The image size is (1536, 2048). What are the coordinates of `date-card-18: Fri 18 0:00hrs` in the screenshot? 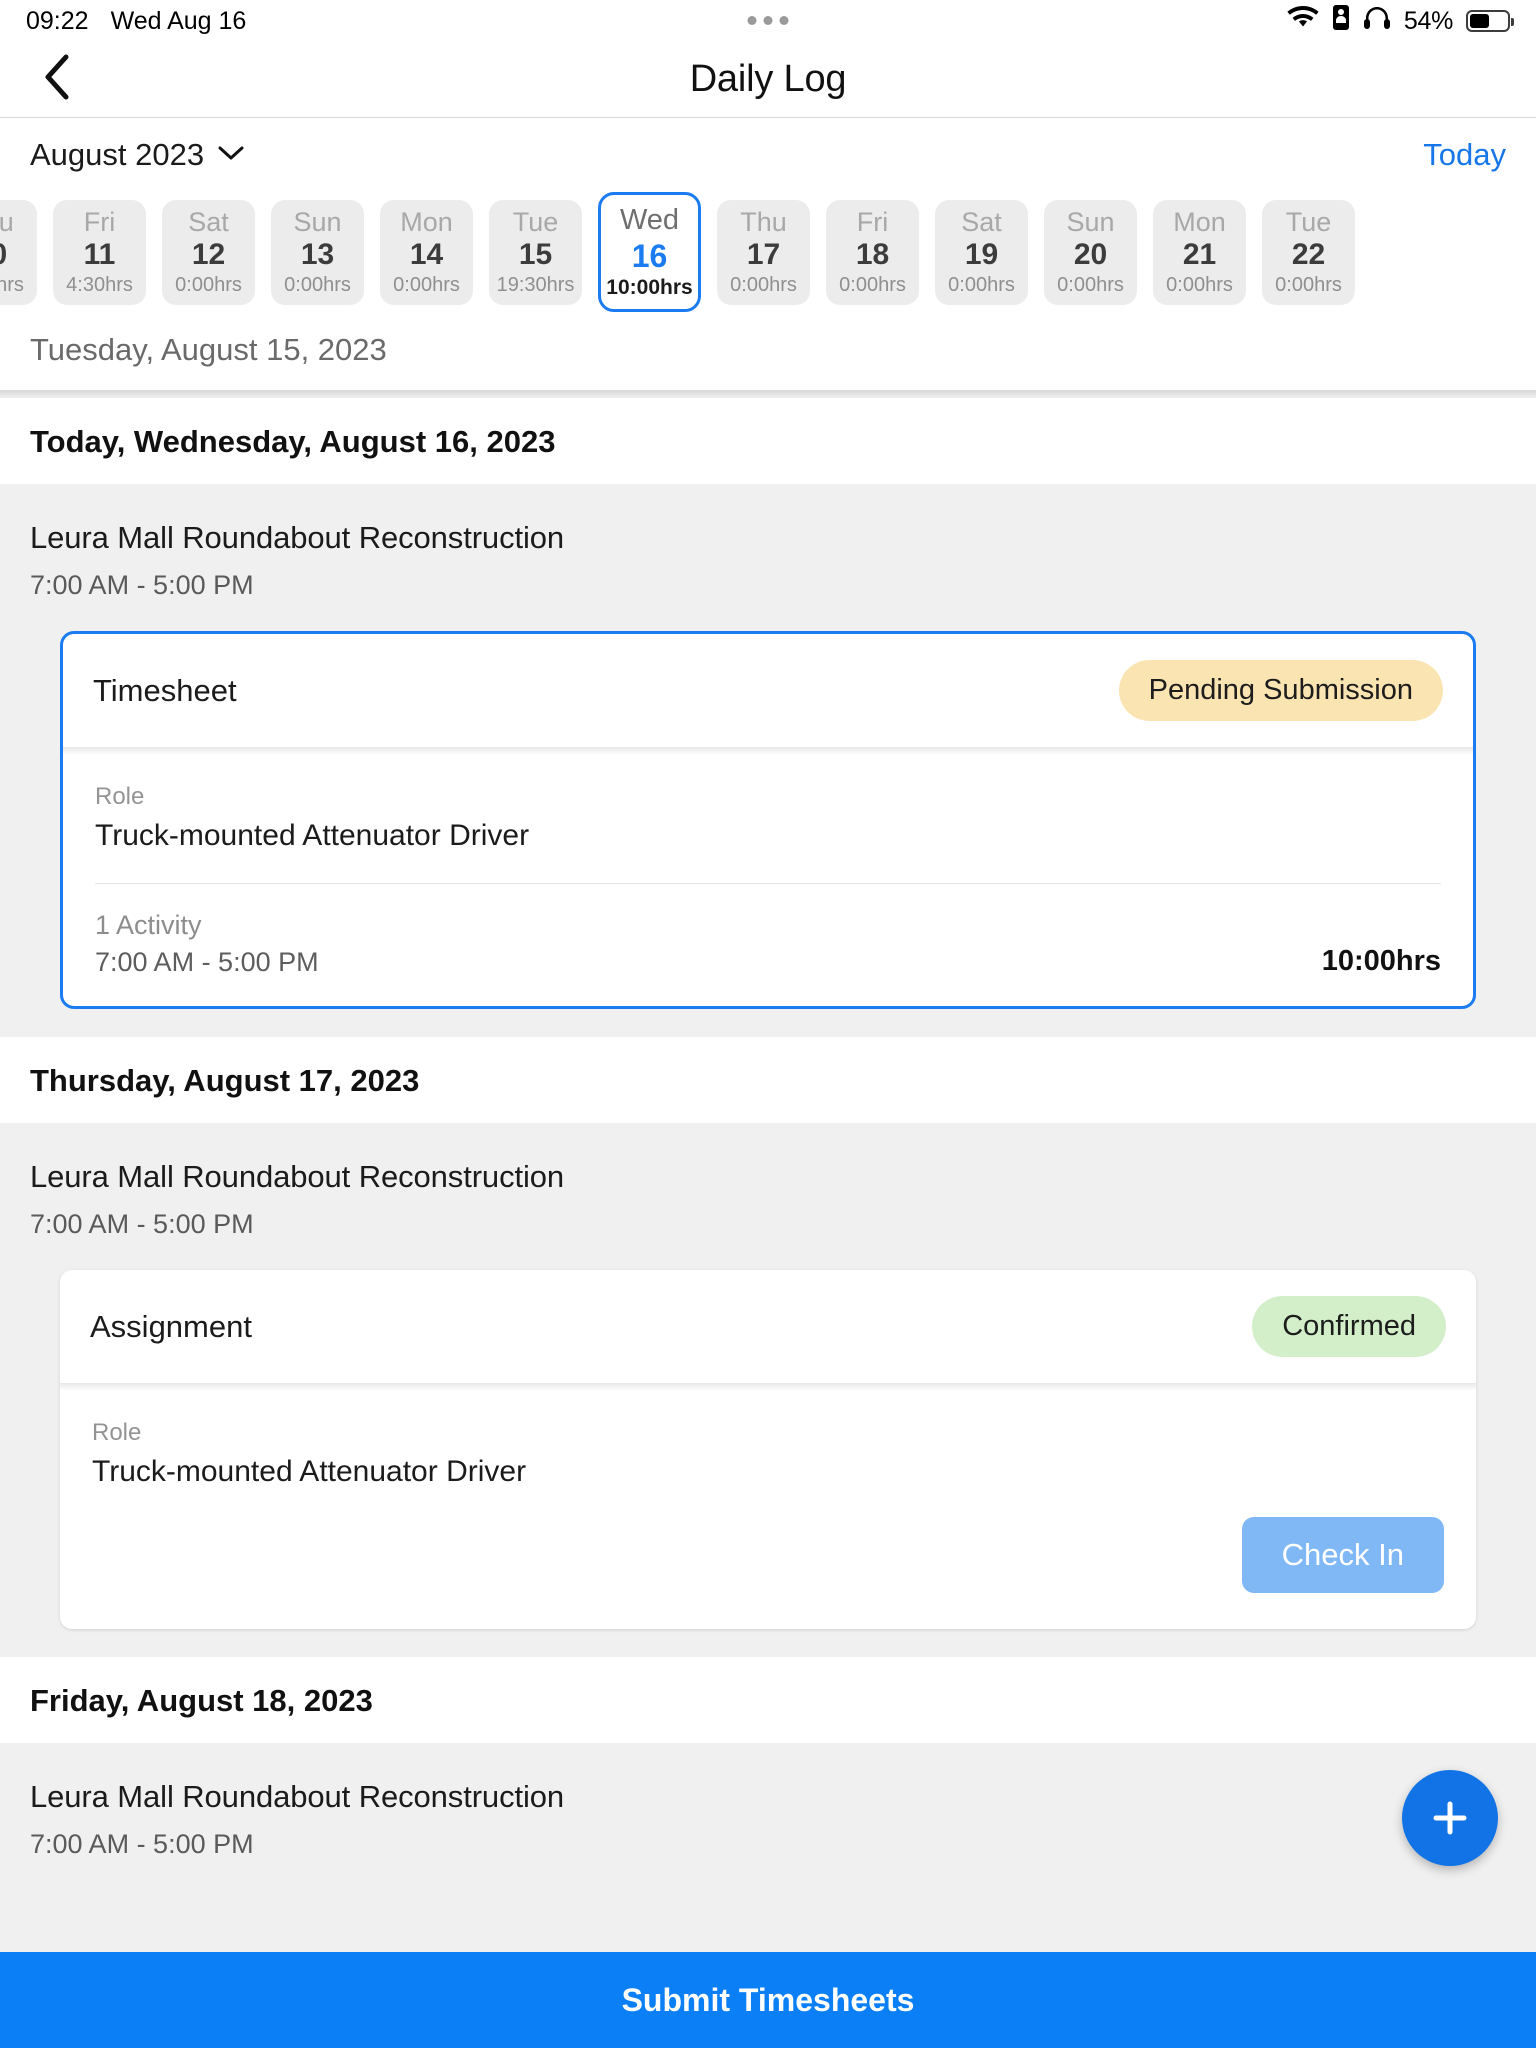 It's located at (872, 252).